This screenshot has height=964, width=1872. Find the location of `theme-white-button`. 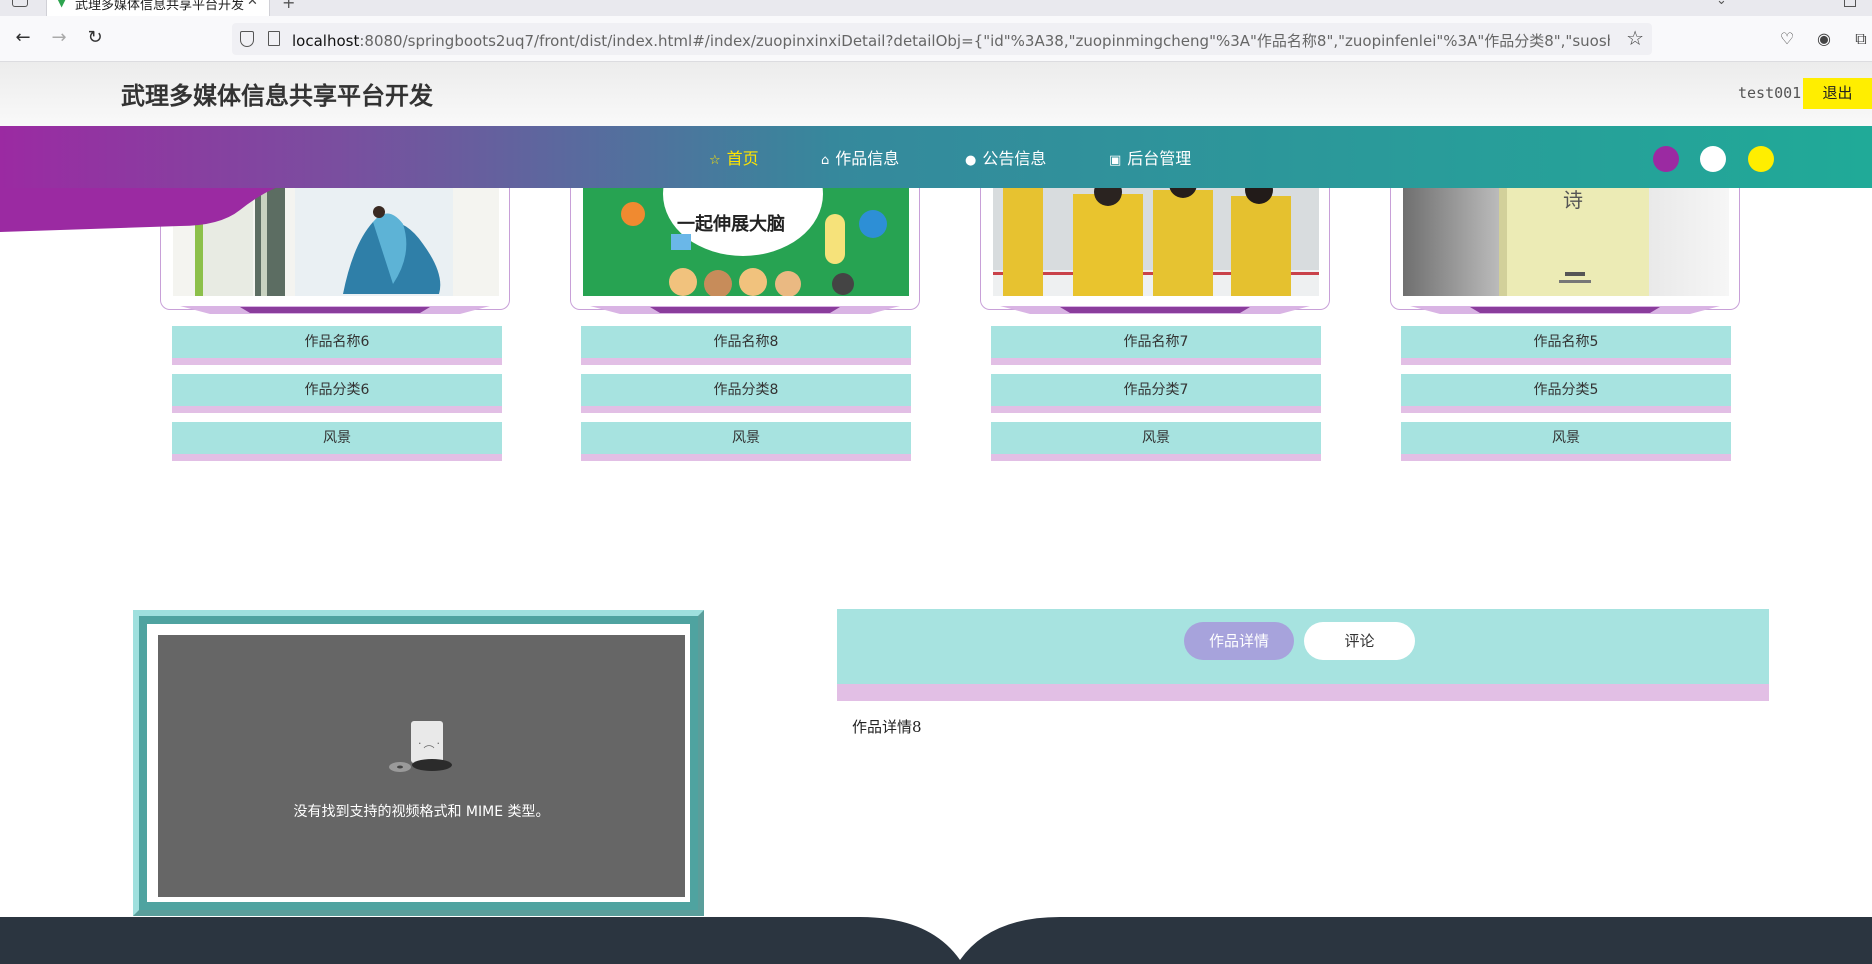

theme-white-button is located at coordinates (1713, 159).